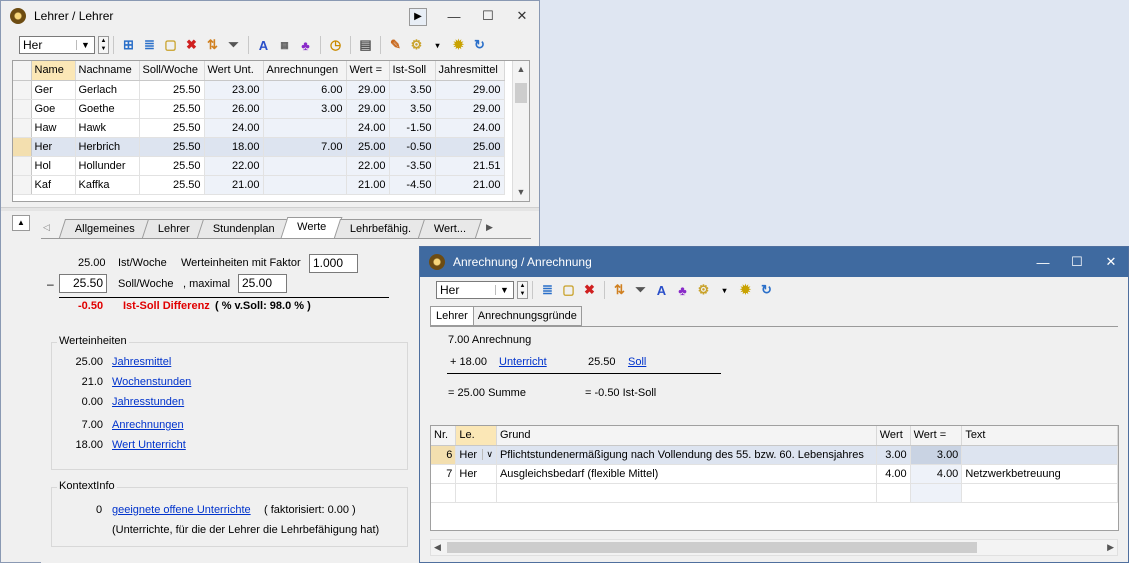 Image resolution: width=1129 pixels, height=563 pixels. What do you see at coordinates (774, 547) in the screenshot?
I see `horizontal-scrollbar: ◀ ▶` at bounding box center [774, 547].